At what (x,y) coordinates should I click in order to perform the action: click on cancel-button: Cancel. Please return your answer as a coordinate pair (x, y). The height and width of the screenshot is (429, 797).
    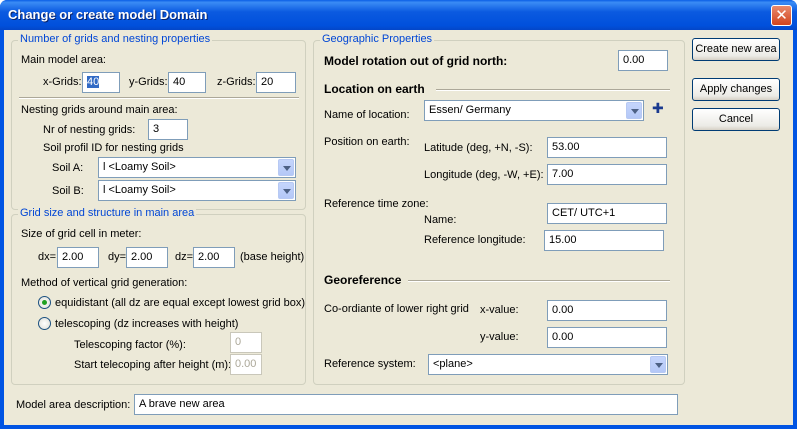
    Looking at the image, I should click on (736, 119).